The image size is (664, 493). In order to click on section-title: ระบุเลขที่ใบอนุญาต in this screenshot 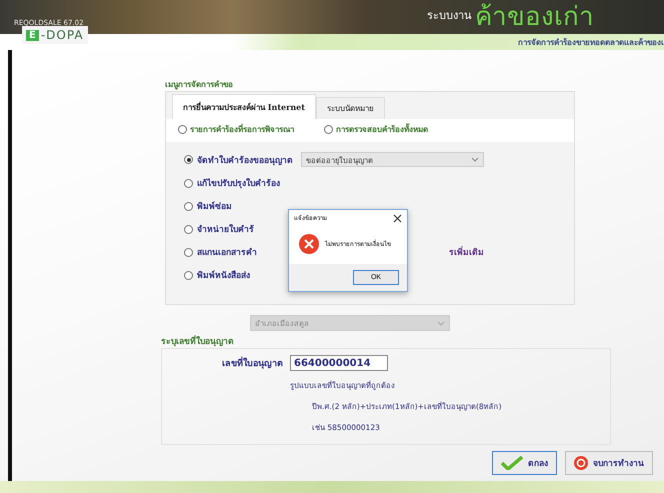, I will do `click(198, 341)`.